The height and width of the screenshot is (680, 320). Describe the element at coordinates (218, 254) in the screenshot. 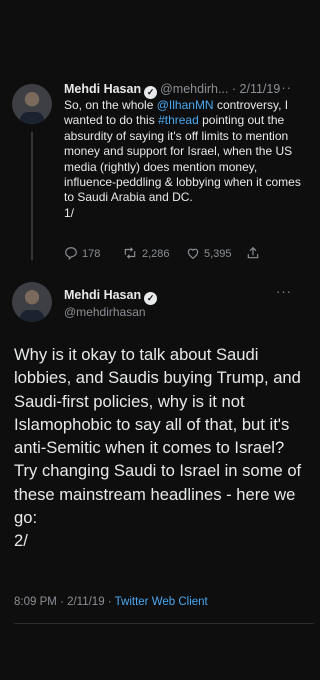

I see `like-count: 5,395` at that location.